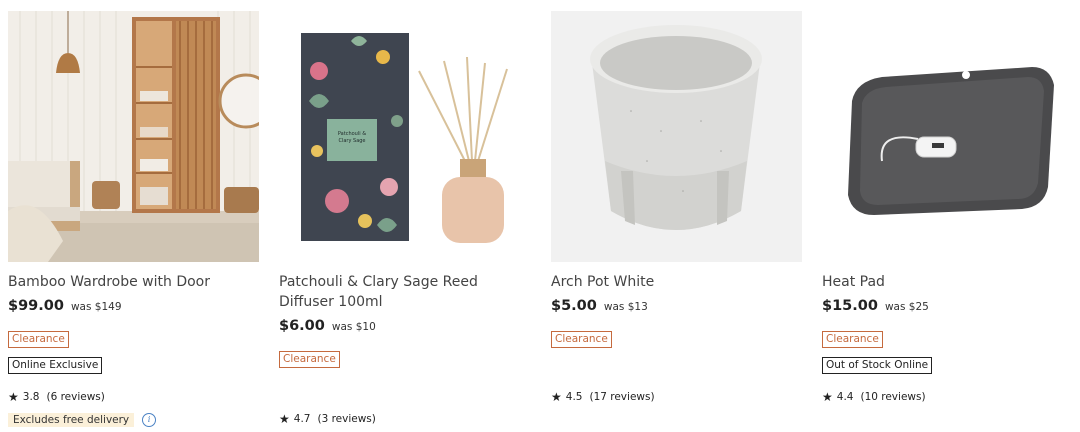  Describe the element at coordinates (622, 397) in the screenshot. I see `review-count: (17 reviews)` at that location.